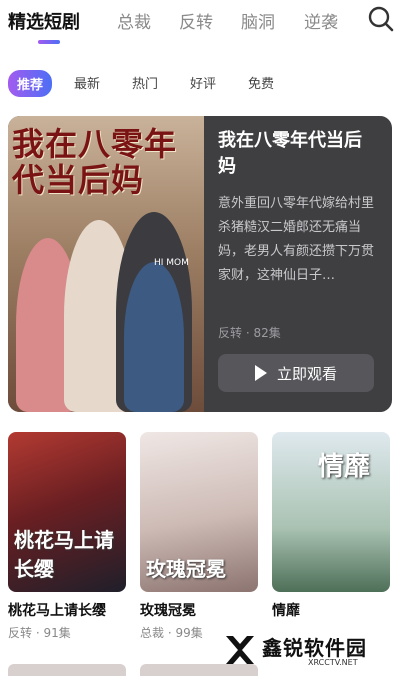 The image size is (400, 676). What do you see at coordinates (258, 20) in the screenshot?
I see `tab-brain-hole: 脑洞` at bounding box center [258, 20].